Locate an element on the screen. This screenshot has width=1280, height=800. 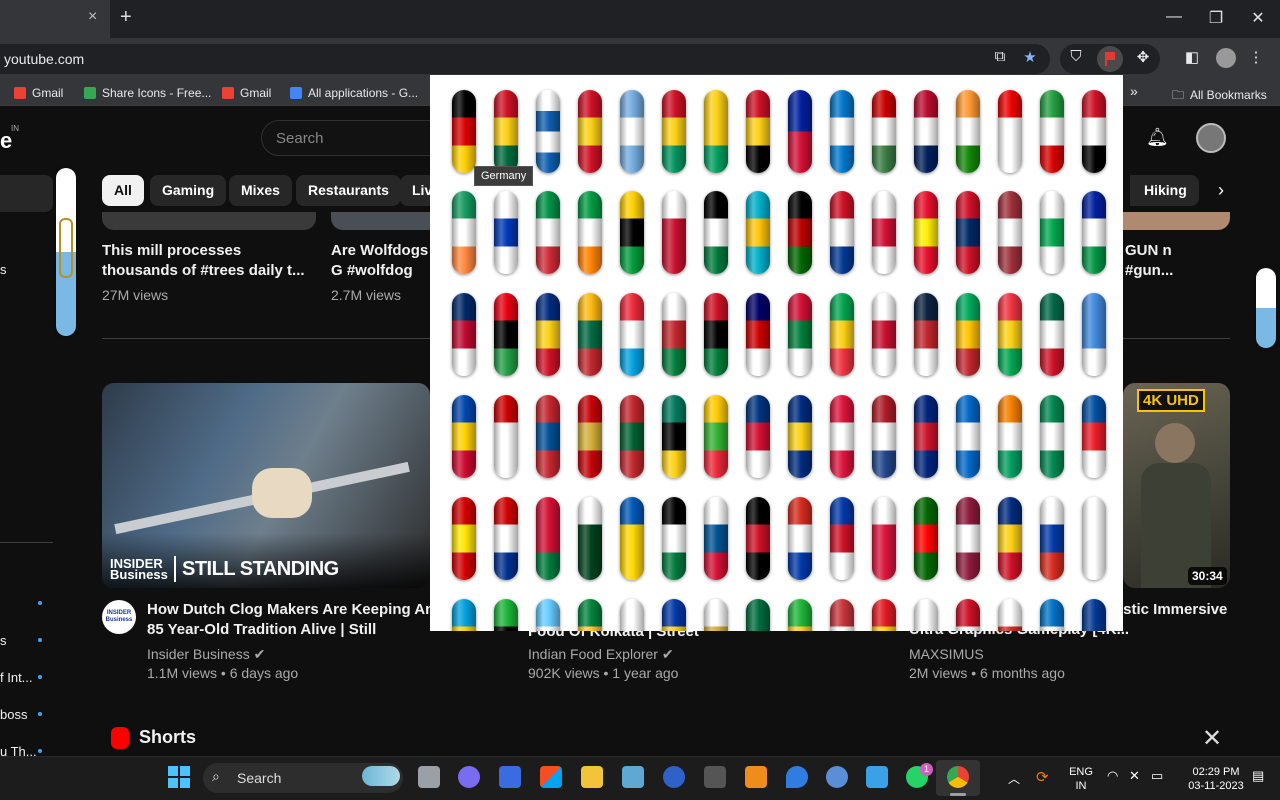
file-explorer-icon is located at coordinates (592, 777).